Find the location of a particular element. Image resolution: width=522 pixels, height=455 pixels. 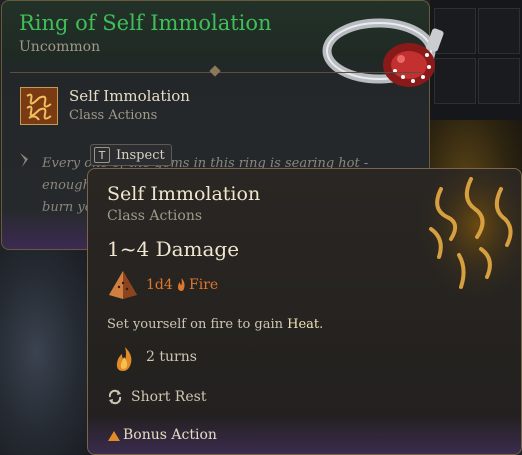

spell-title: Self Immolation is located at coordinates (184, 194).